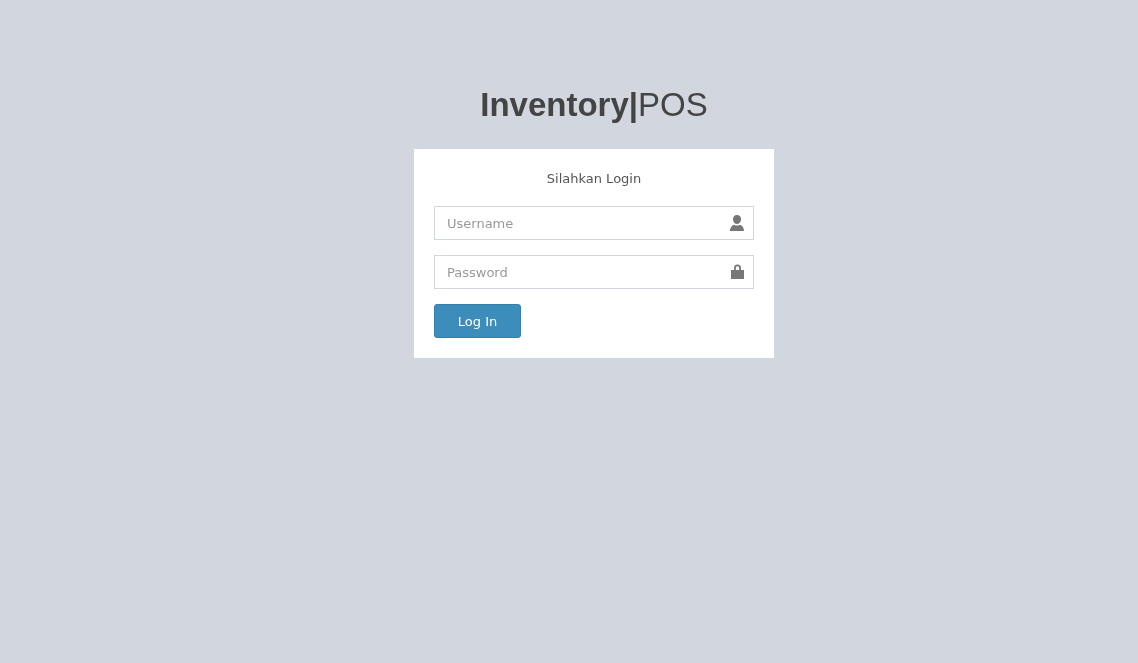 The height and width of the screenshot is (663, 1138). I want to click on login-button: Log In, so click(477, 321).